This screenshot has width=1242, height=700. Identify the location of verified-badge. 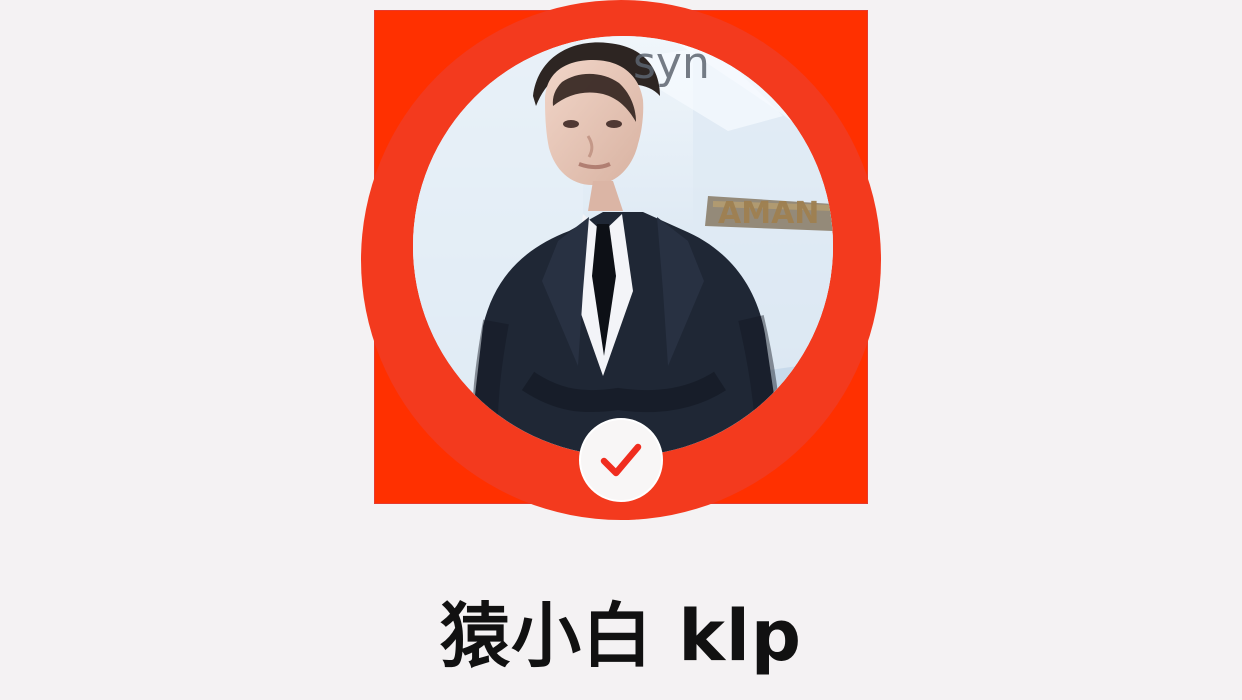
(621, 460).